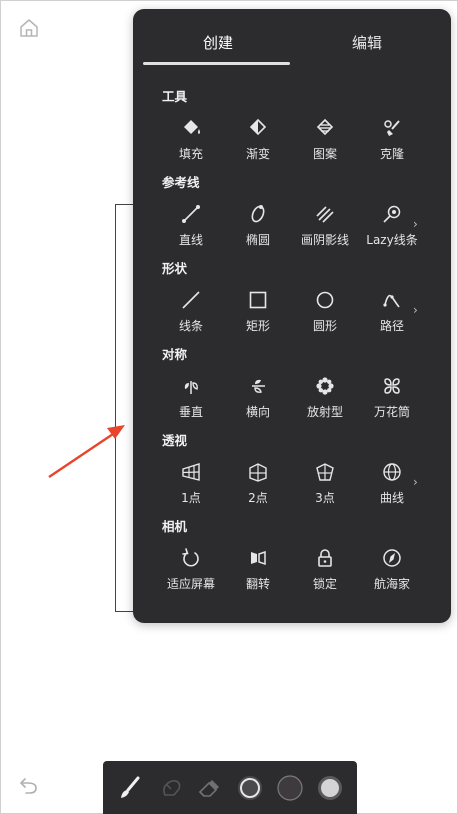  What do you see at coordinates (86, 451) in the screenshot?
I see `annotation-arrow` at bounding box center [86, 451].